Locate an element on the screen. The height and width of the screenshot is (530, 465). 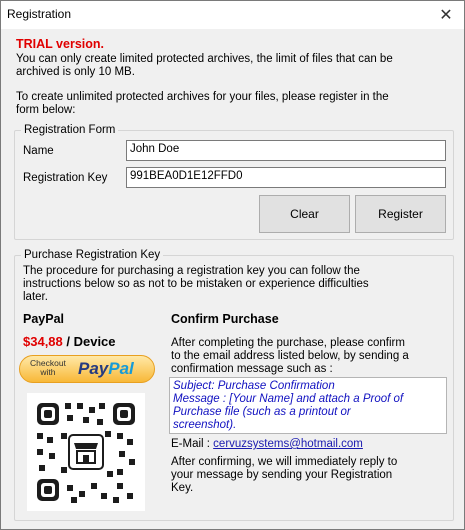
paypal-logo-pal: Pal is located at coordinates (121, 368).